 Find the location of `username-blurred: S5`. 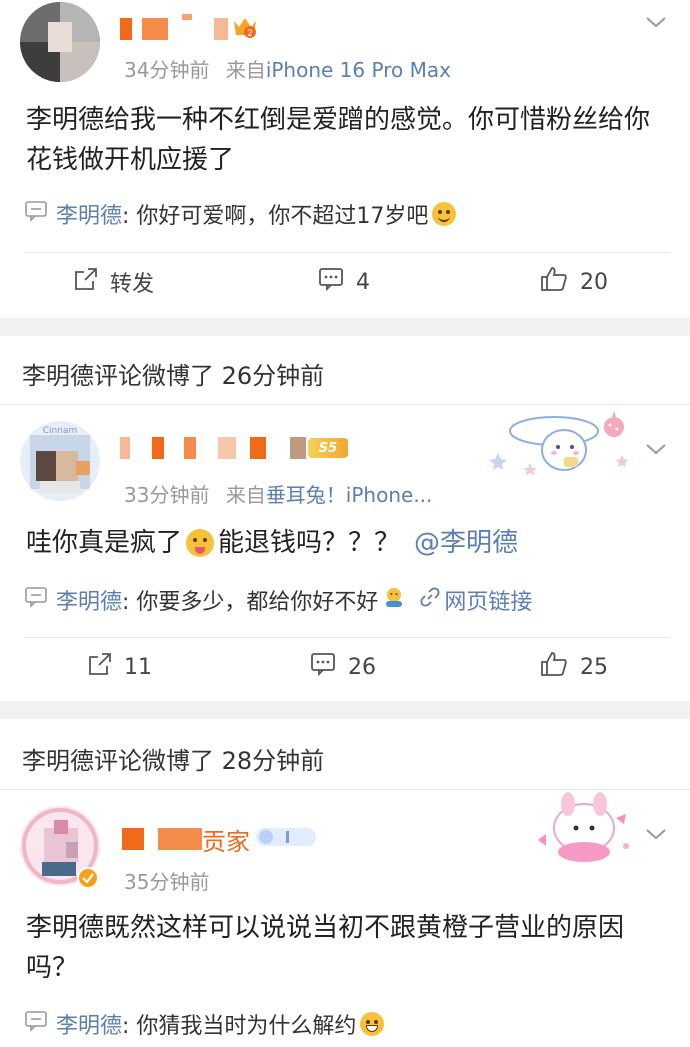

username-blurred: S5 is located at coordinates (234, 448).